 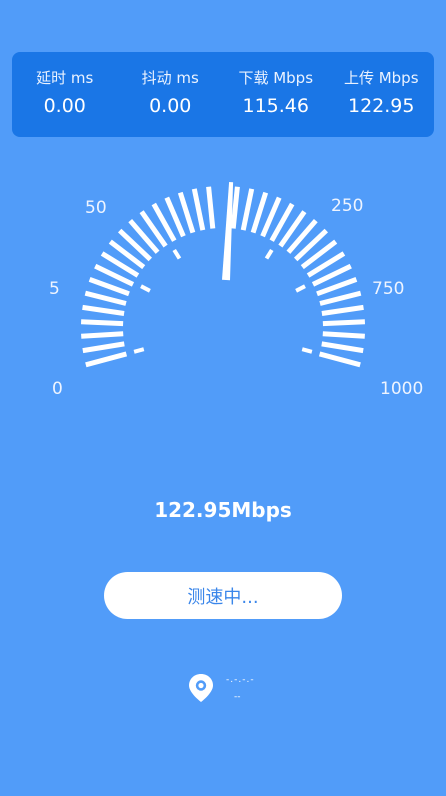 What do you see at coordinates (65, 94) in the screenshot?
I see `latency-stat: 延时 ms 0.00` at bounding box center [65, 94].